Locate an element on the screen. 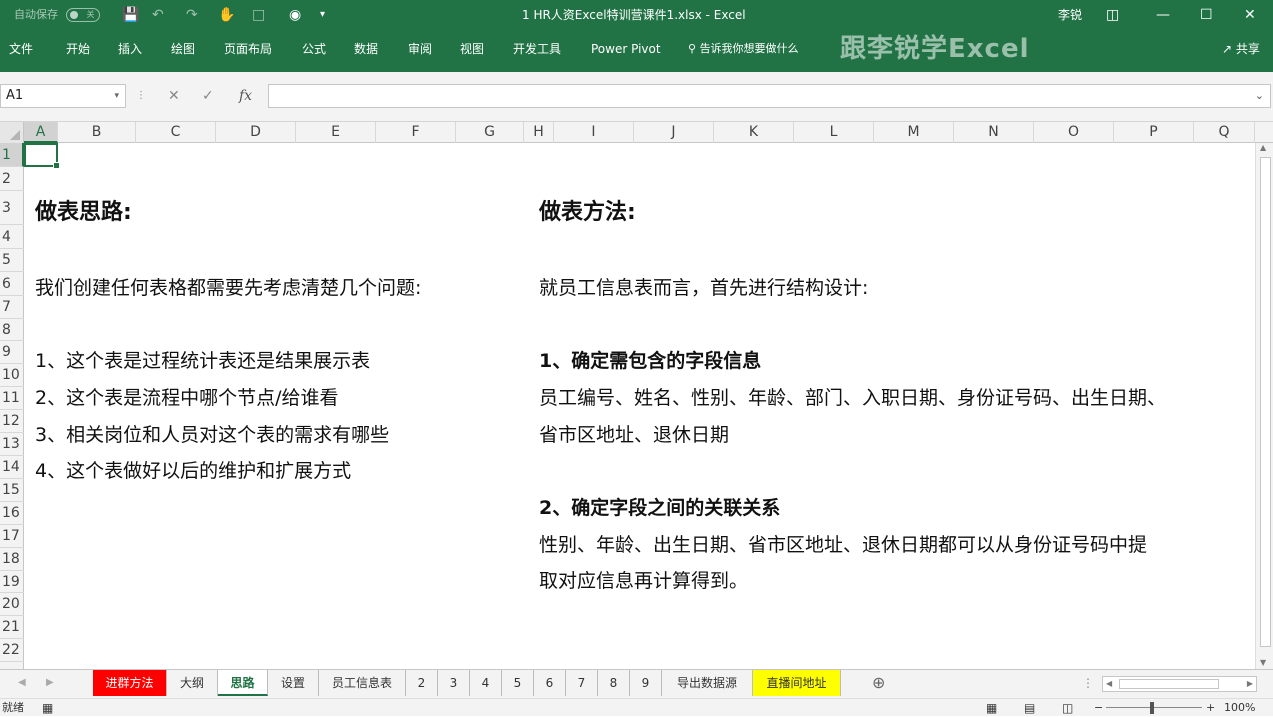  zoom-slider-thumb is located at coordinates (1152, 708).